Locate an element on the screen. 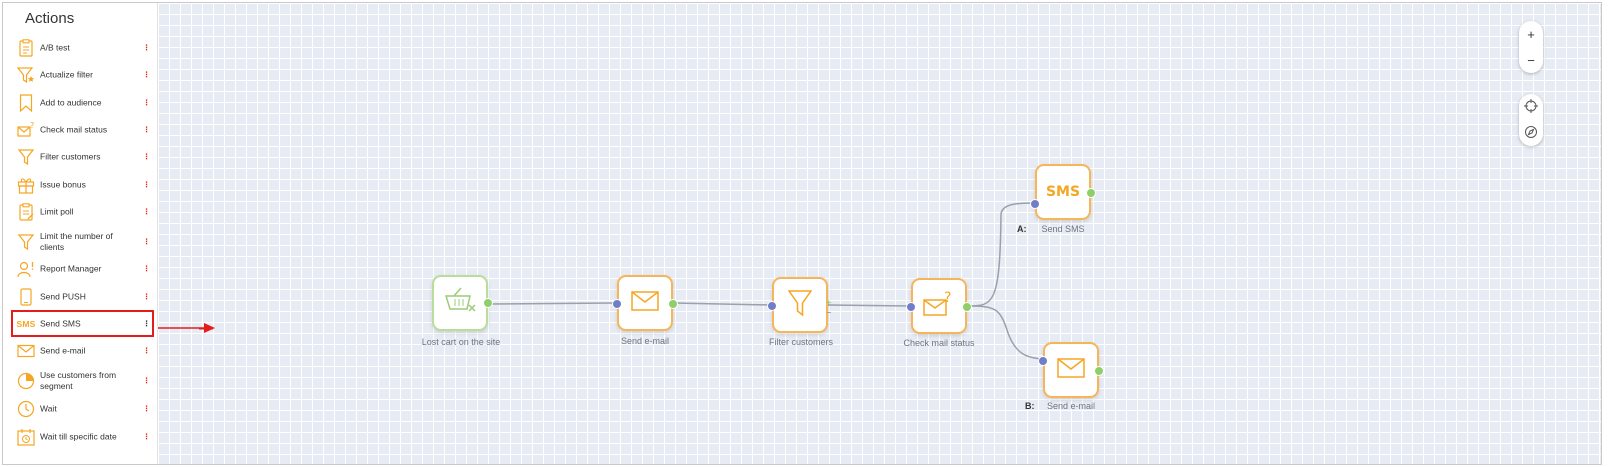  filter-star-icon is located at coordinates (26, 75).